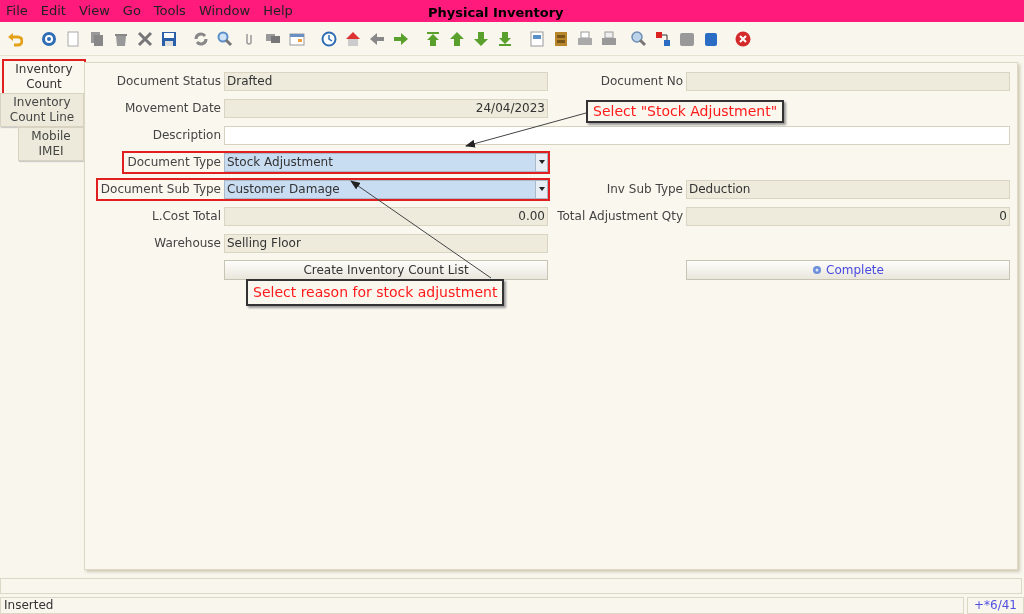 The width and height of the screenshot is (1024, 614). Describe the element at coordinates (561, 38) in the screenshot. I see `cabinet-icon` at that location.